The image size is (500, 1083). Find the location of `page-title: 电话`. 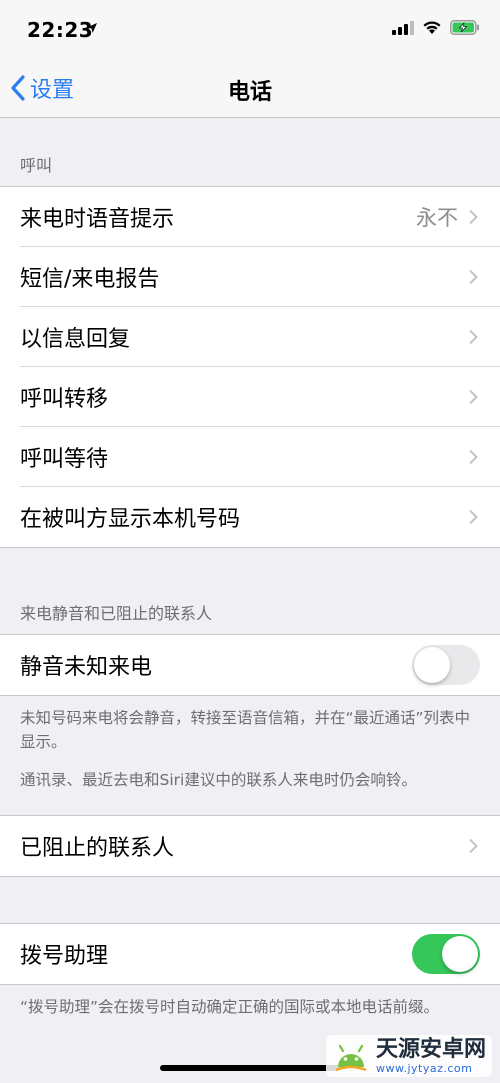

page-title: 电话 is located at coordinates (249, 92).